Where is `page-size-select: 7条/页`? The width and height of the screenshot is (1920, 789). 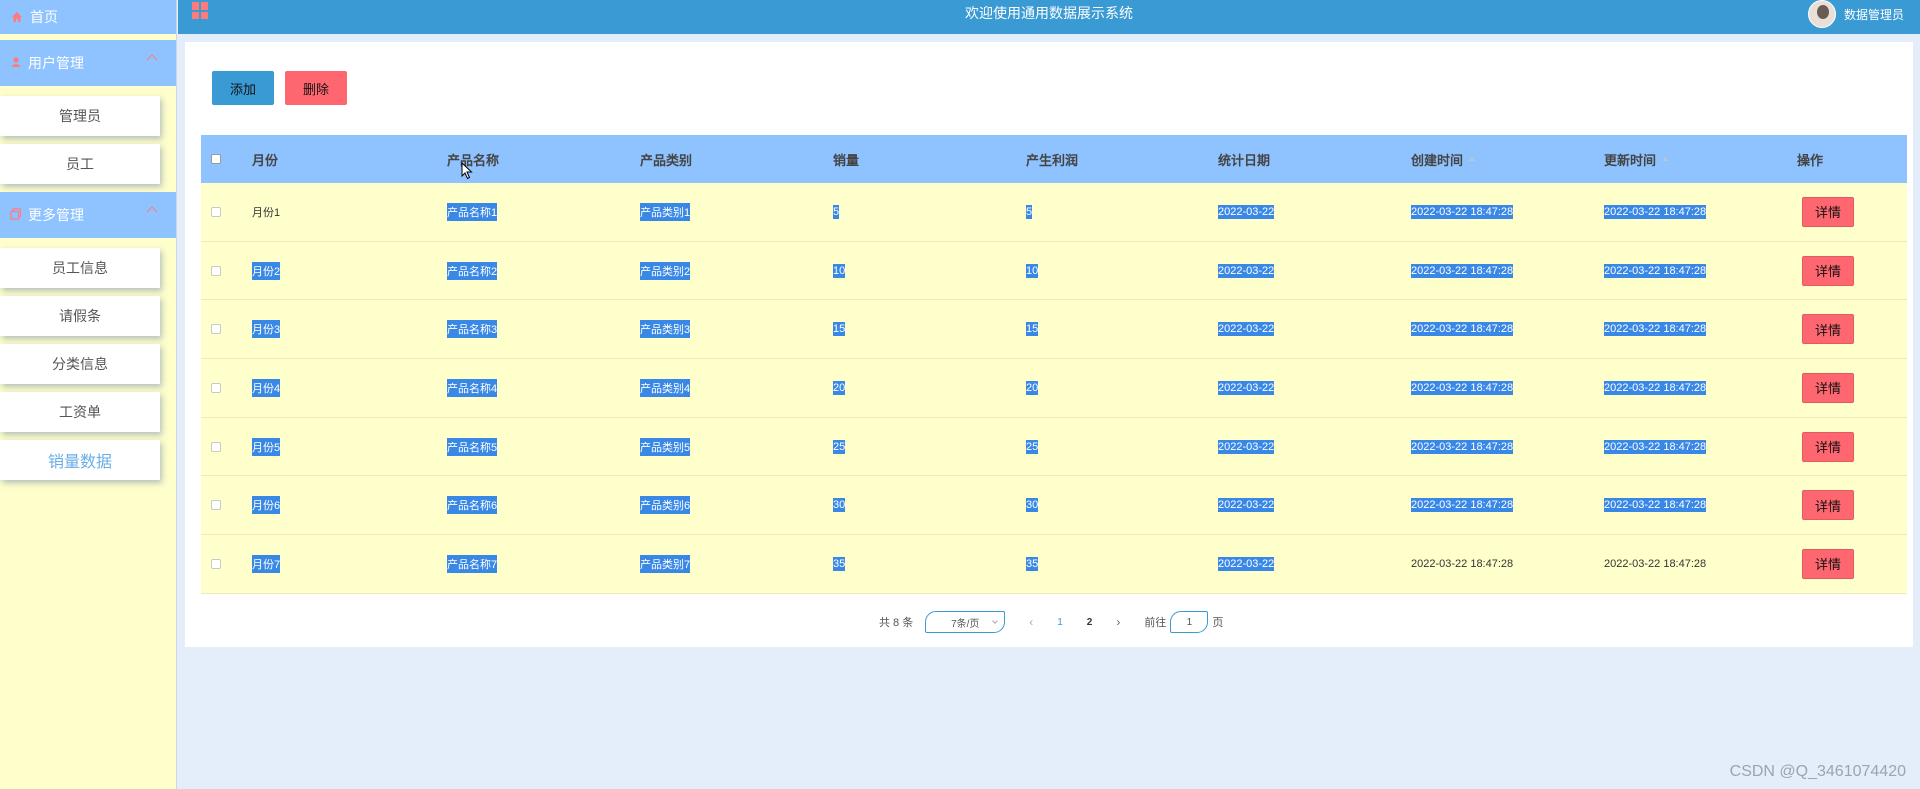
page-size-select: 7条/页 is located at coordinates (965, 622).